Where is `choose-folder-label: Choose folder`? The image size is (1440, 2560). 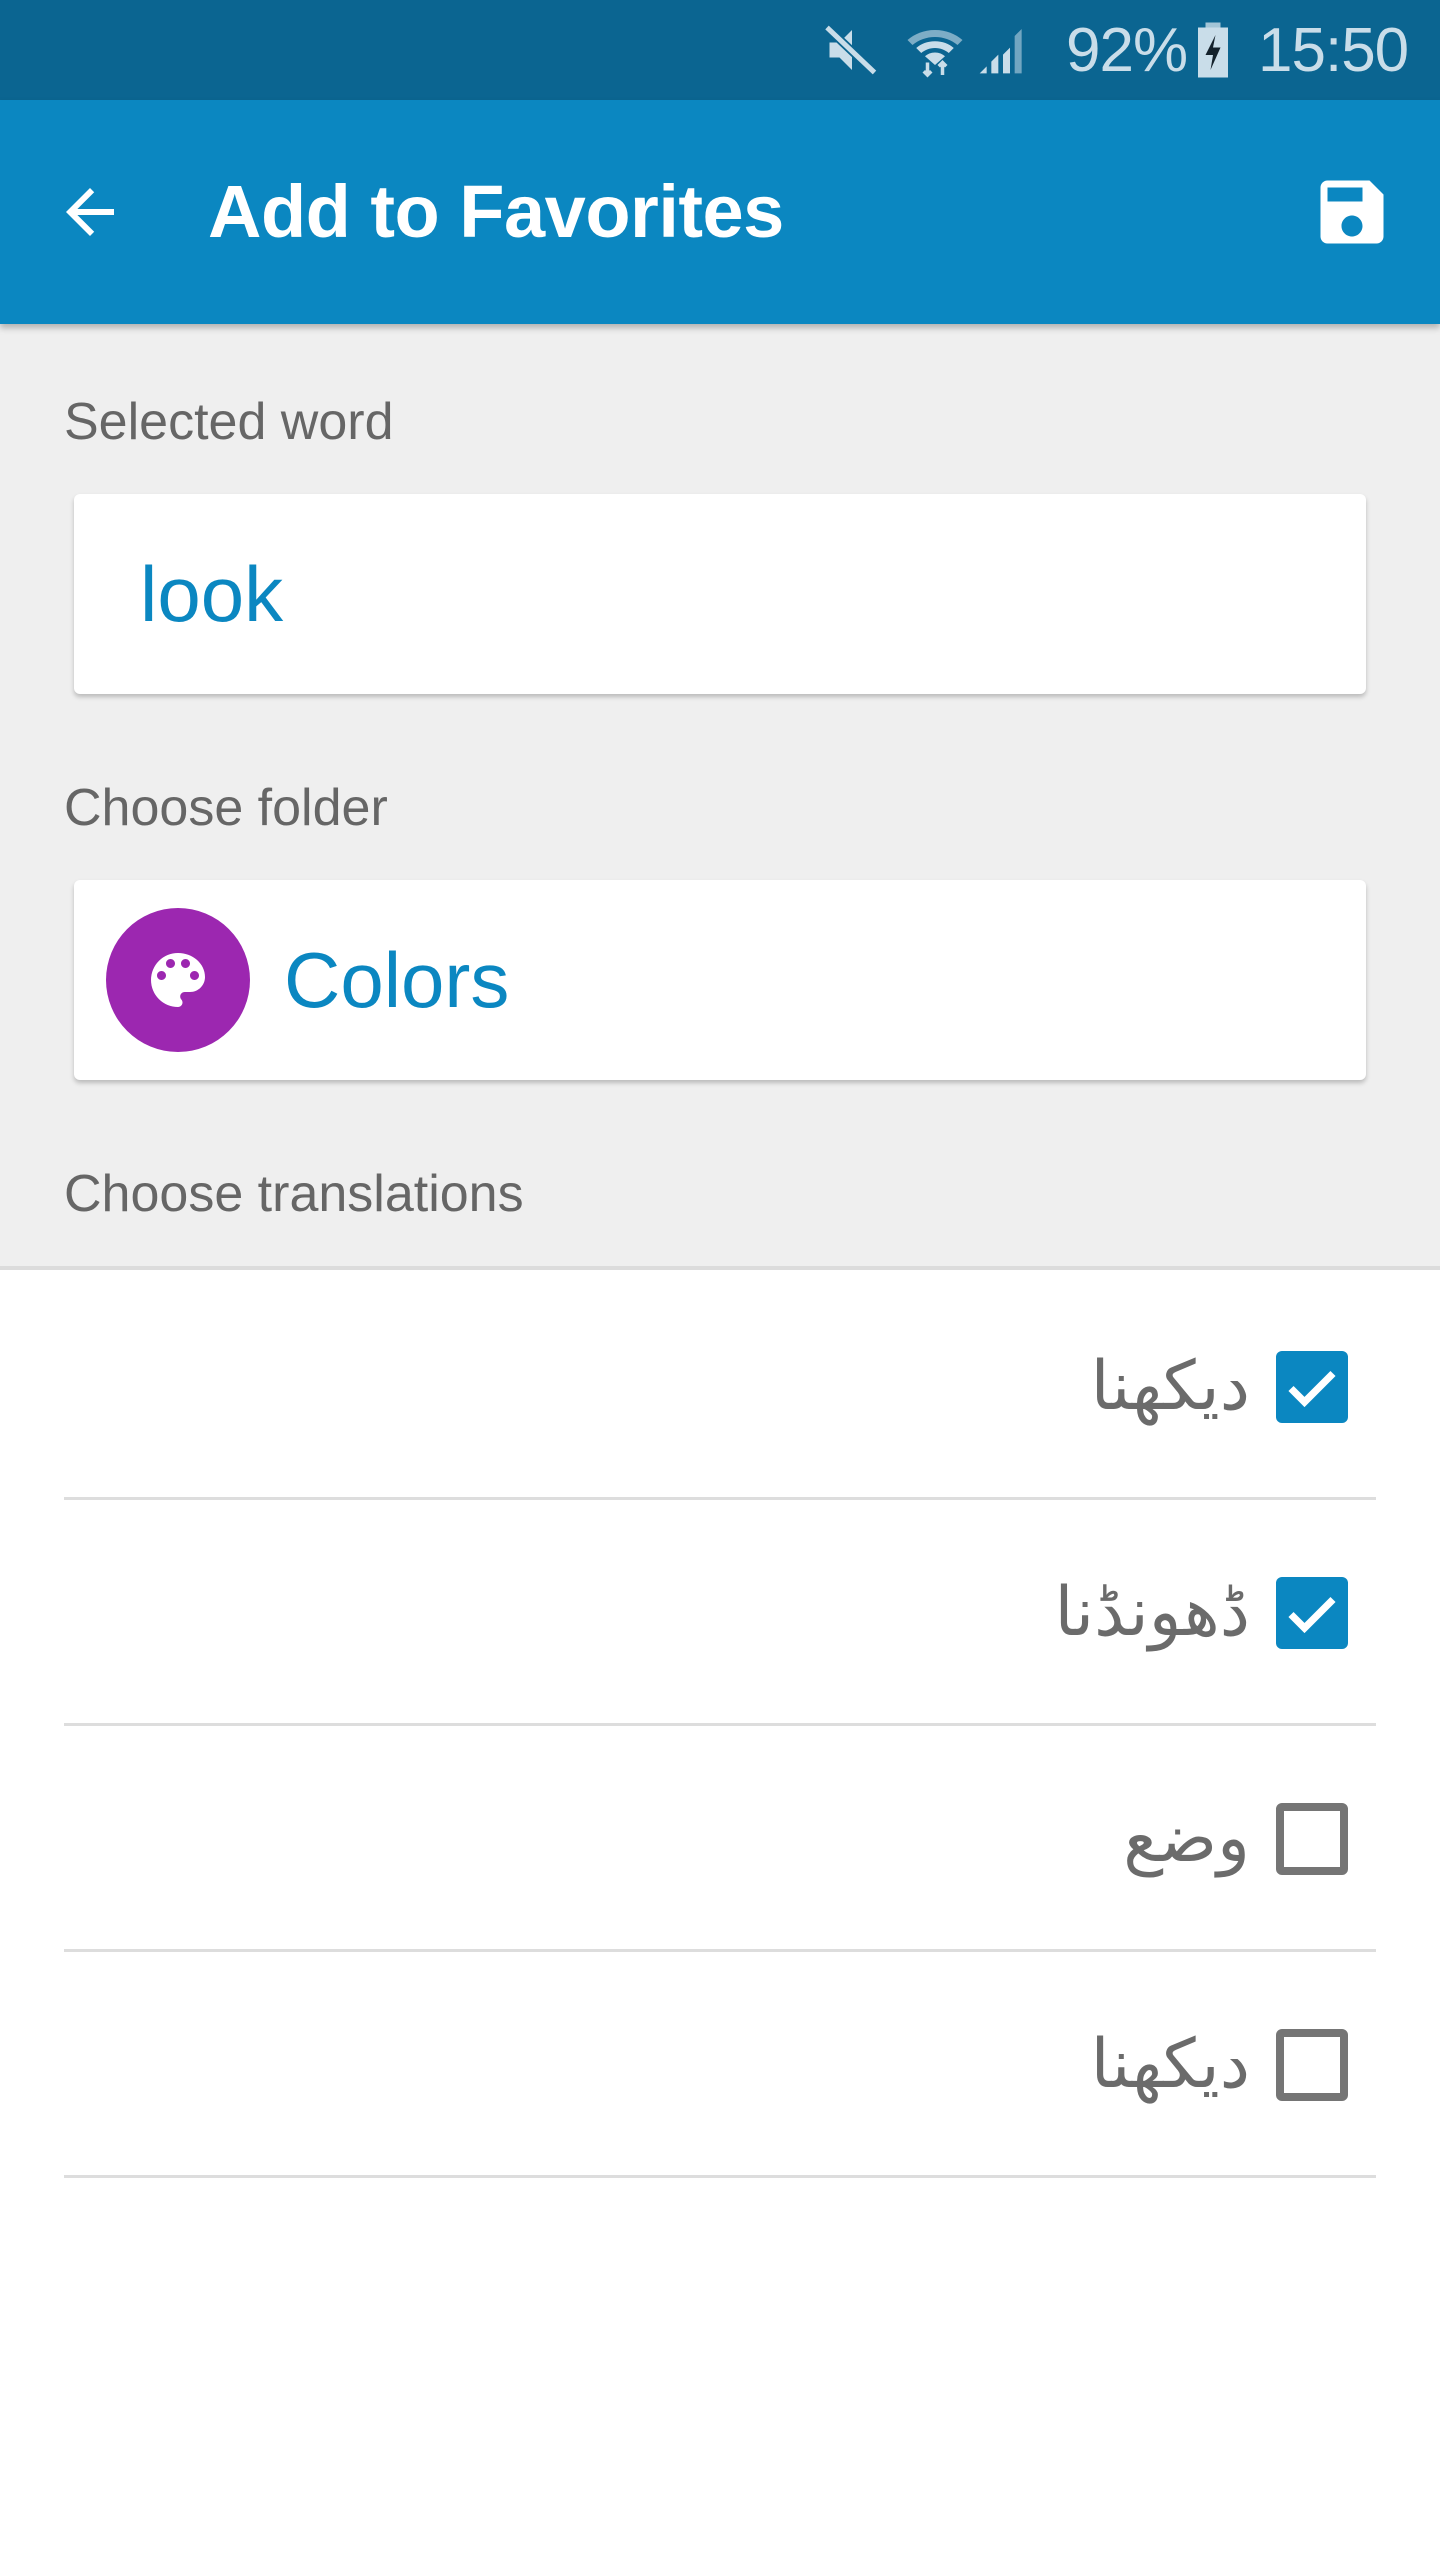
choose-folder-label: Choose folder is located at coordinates (226, 808).